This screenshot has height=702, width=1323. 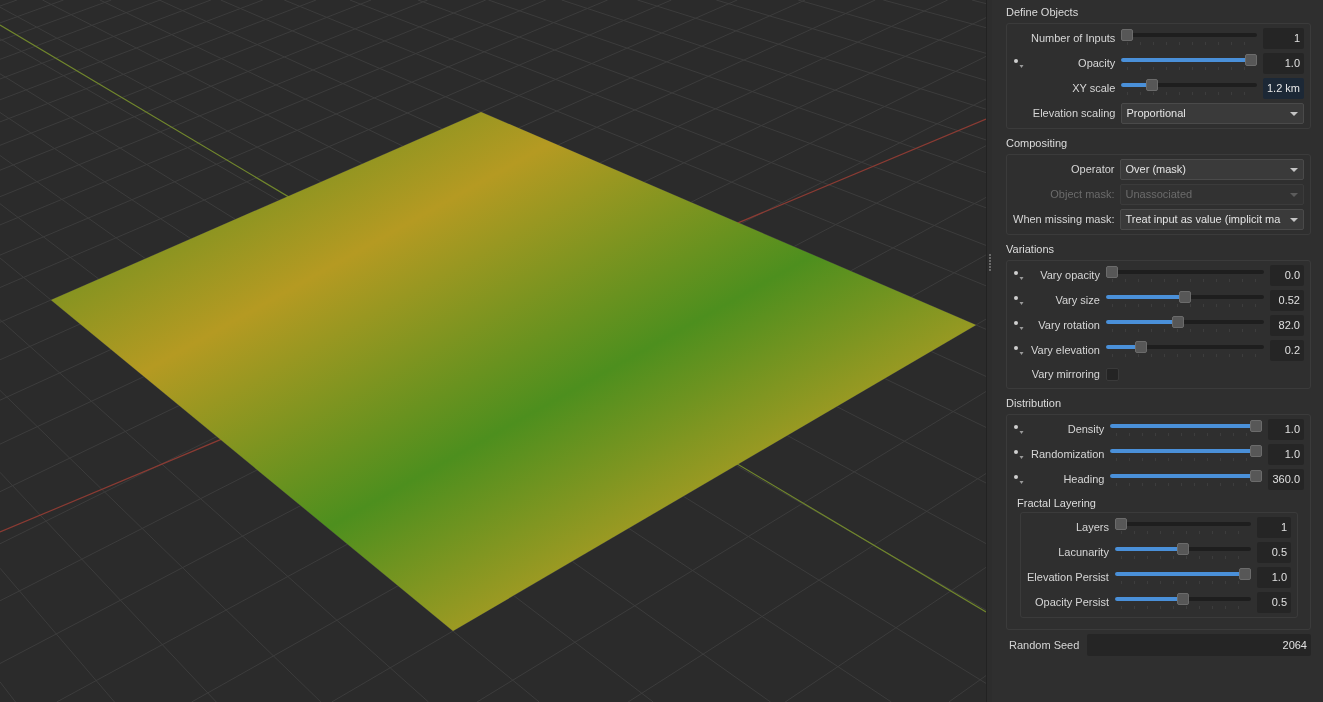 What do you see at coordinates (1092, 528) in the screenshot?
I see `field-label: Layers` at bounding box center [1092, 528].